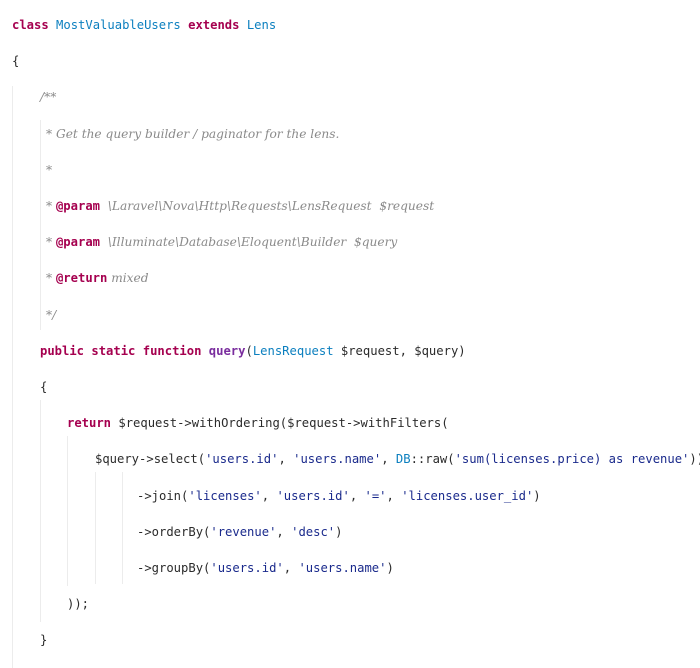 The height and width of the screenshot is (668, 700). What do you see at coordinates (174, 568) in the screenshot?
I see `code-token-plain: ->groupBy(` at bounding box center [174, 568].